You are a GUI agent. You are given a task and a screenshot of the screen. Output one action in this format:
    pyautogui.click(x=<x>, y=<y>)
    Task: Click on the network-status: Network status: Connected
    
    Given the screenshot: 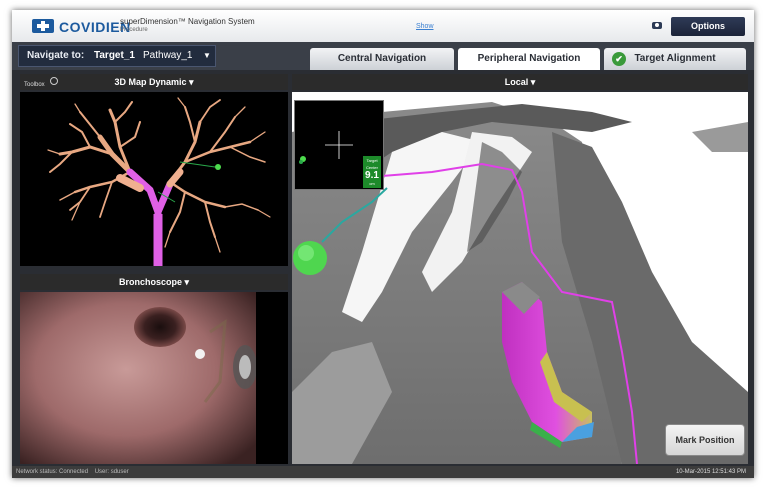 What is the action you would take?
    pyautogui.click(x=52, y=472)
    